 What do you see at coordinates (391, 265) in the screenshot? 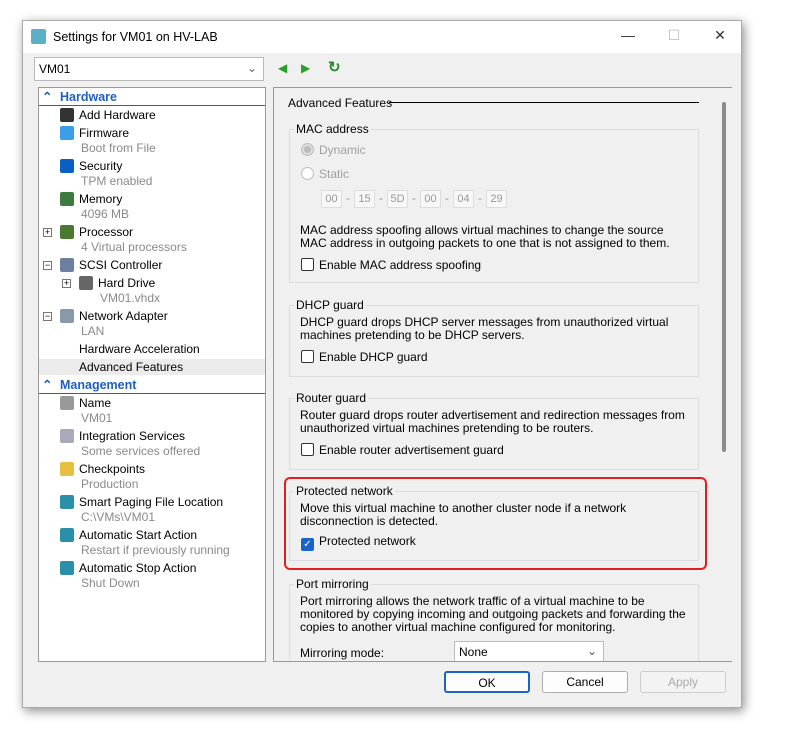
I see `mac-spoofing-checkbox: Enable MAC address spoofing` at bounding box center [391, 265].